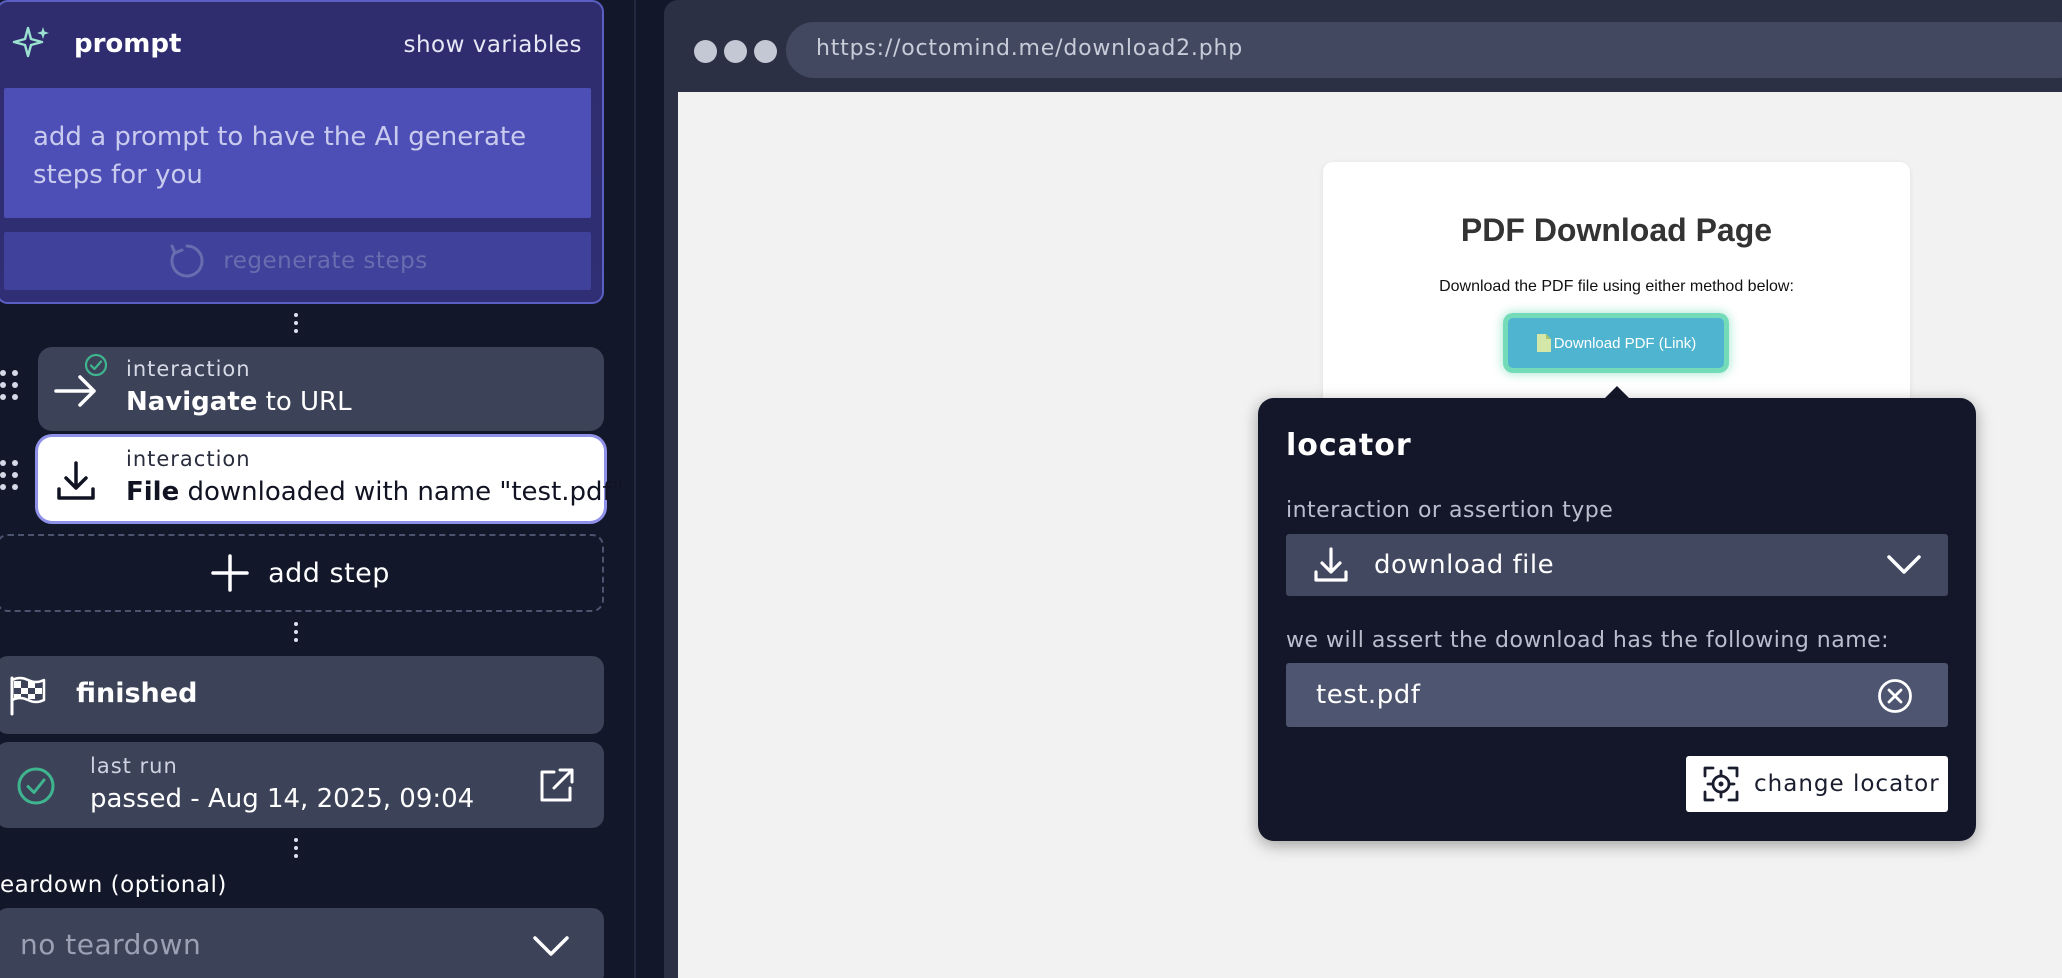 The width and height of the screenshot is (2062, 978). I want to click on download-pdf-label: Download PDF (Link), so click(1625, 343).